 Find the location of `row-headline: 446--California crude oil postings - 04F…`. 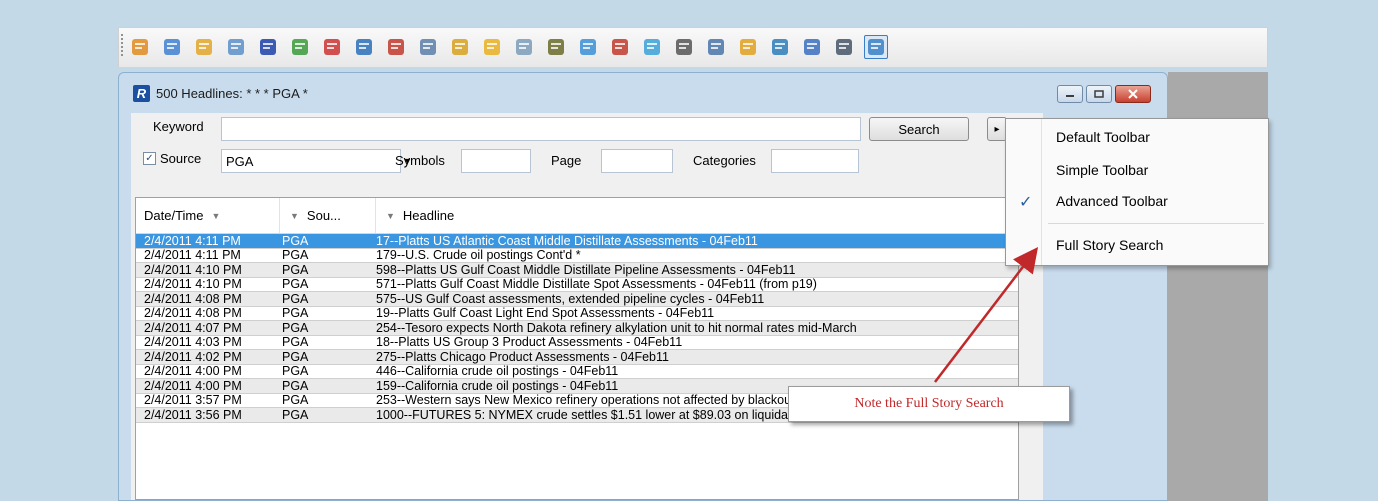

row-headline: 446--California crude oil postings - 04F… is located at coordinates (497, 371).